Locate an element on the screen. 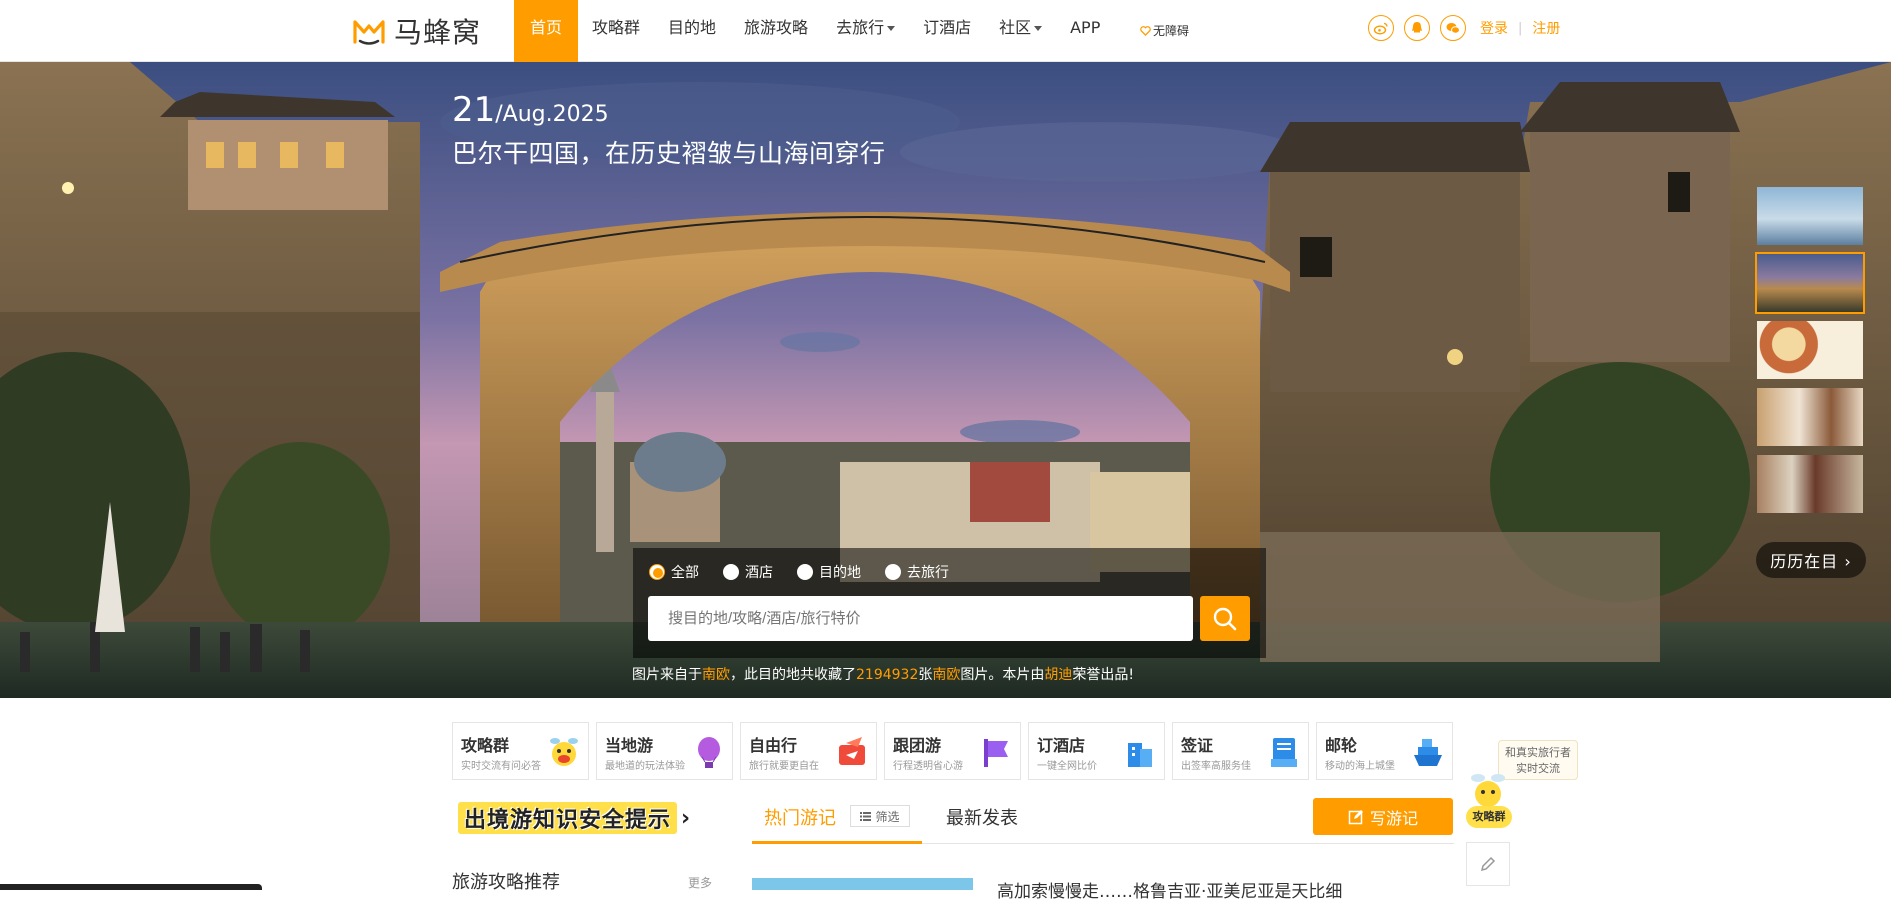 This screenshot has height=902, width=1891. qq-login-button is located at coordinates (1417, 28).